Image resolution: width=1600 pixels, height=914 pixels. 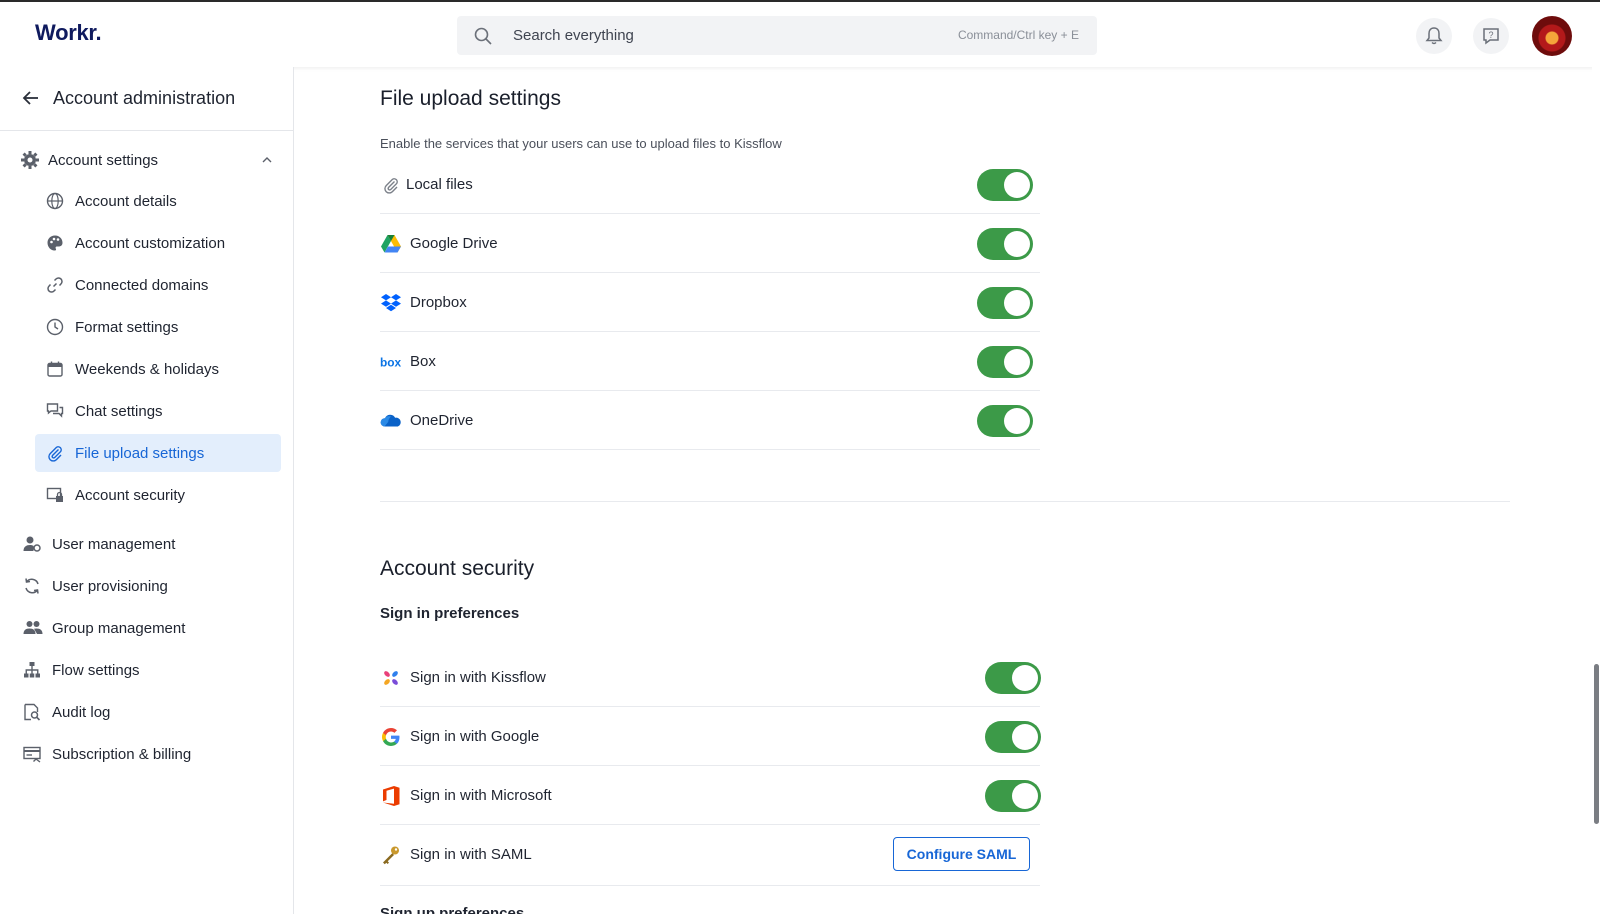 I want to click on sync-icon, so click(x=32, y=586).